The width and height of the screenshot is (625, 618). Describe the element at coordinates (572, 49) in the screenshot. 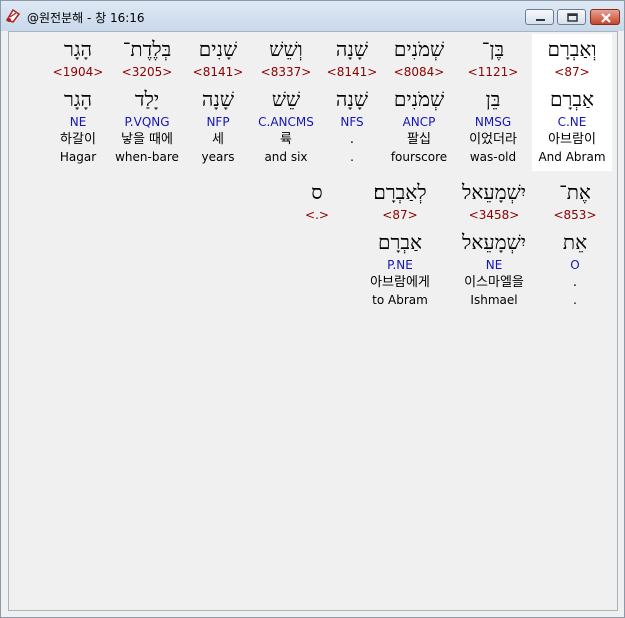

I see `hebrew-word: וְאַבְרָם` at that location.